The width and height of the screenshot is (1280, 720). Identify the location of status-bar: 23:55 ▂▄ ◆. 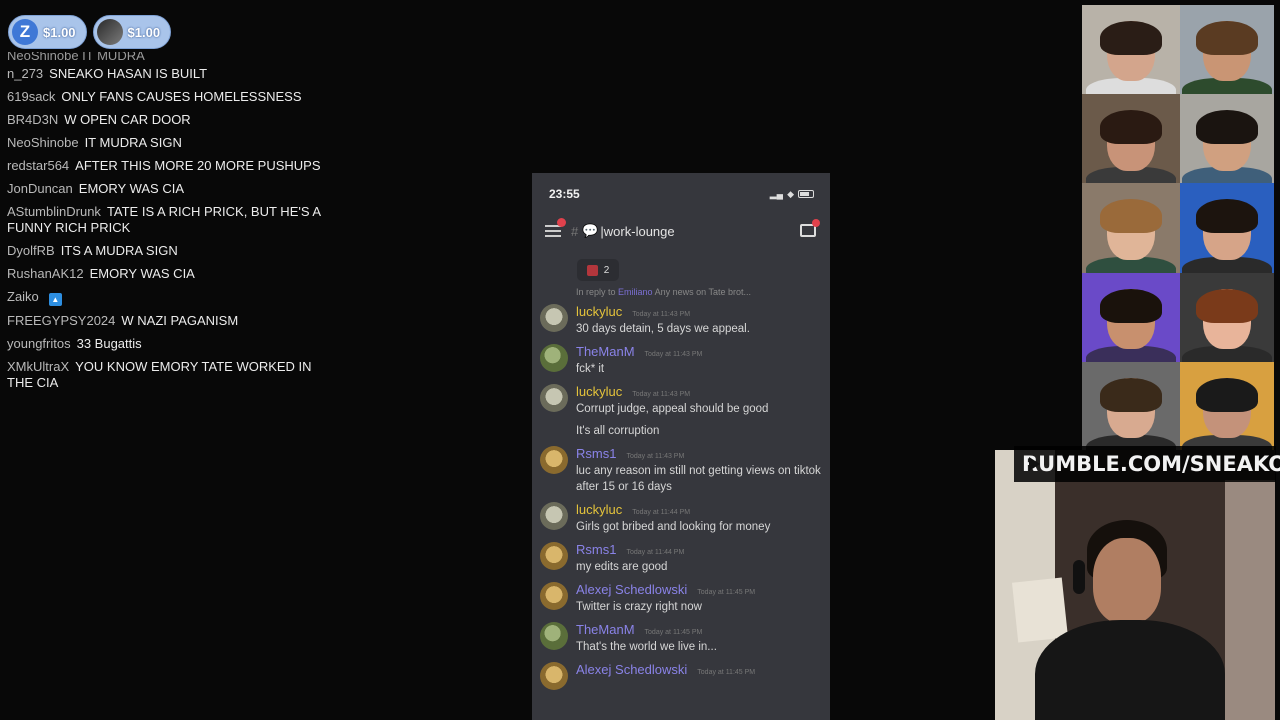
(681, 194).